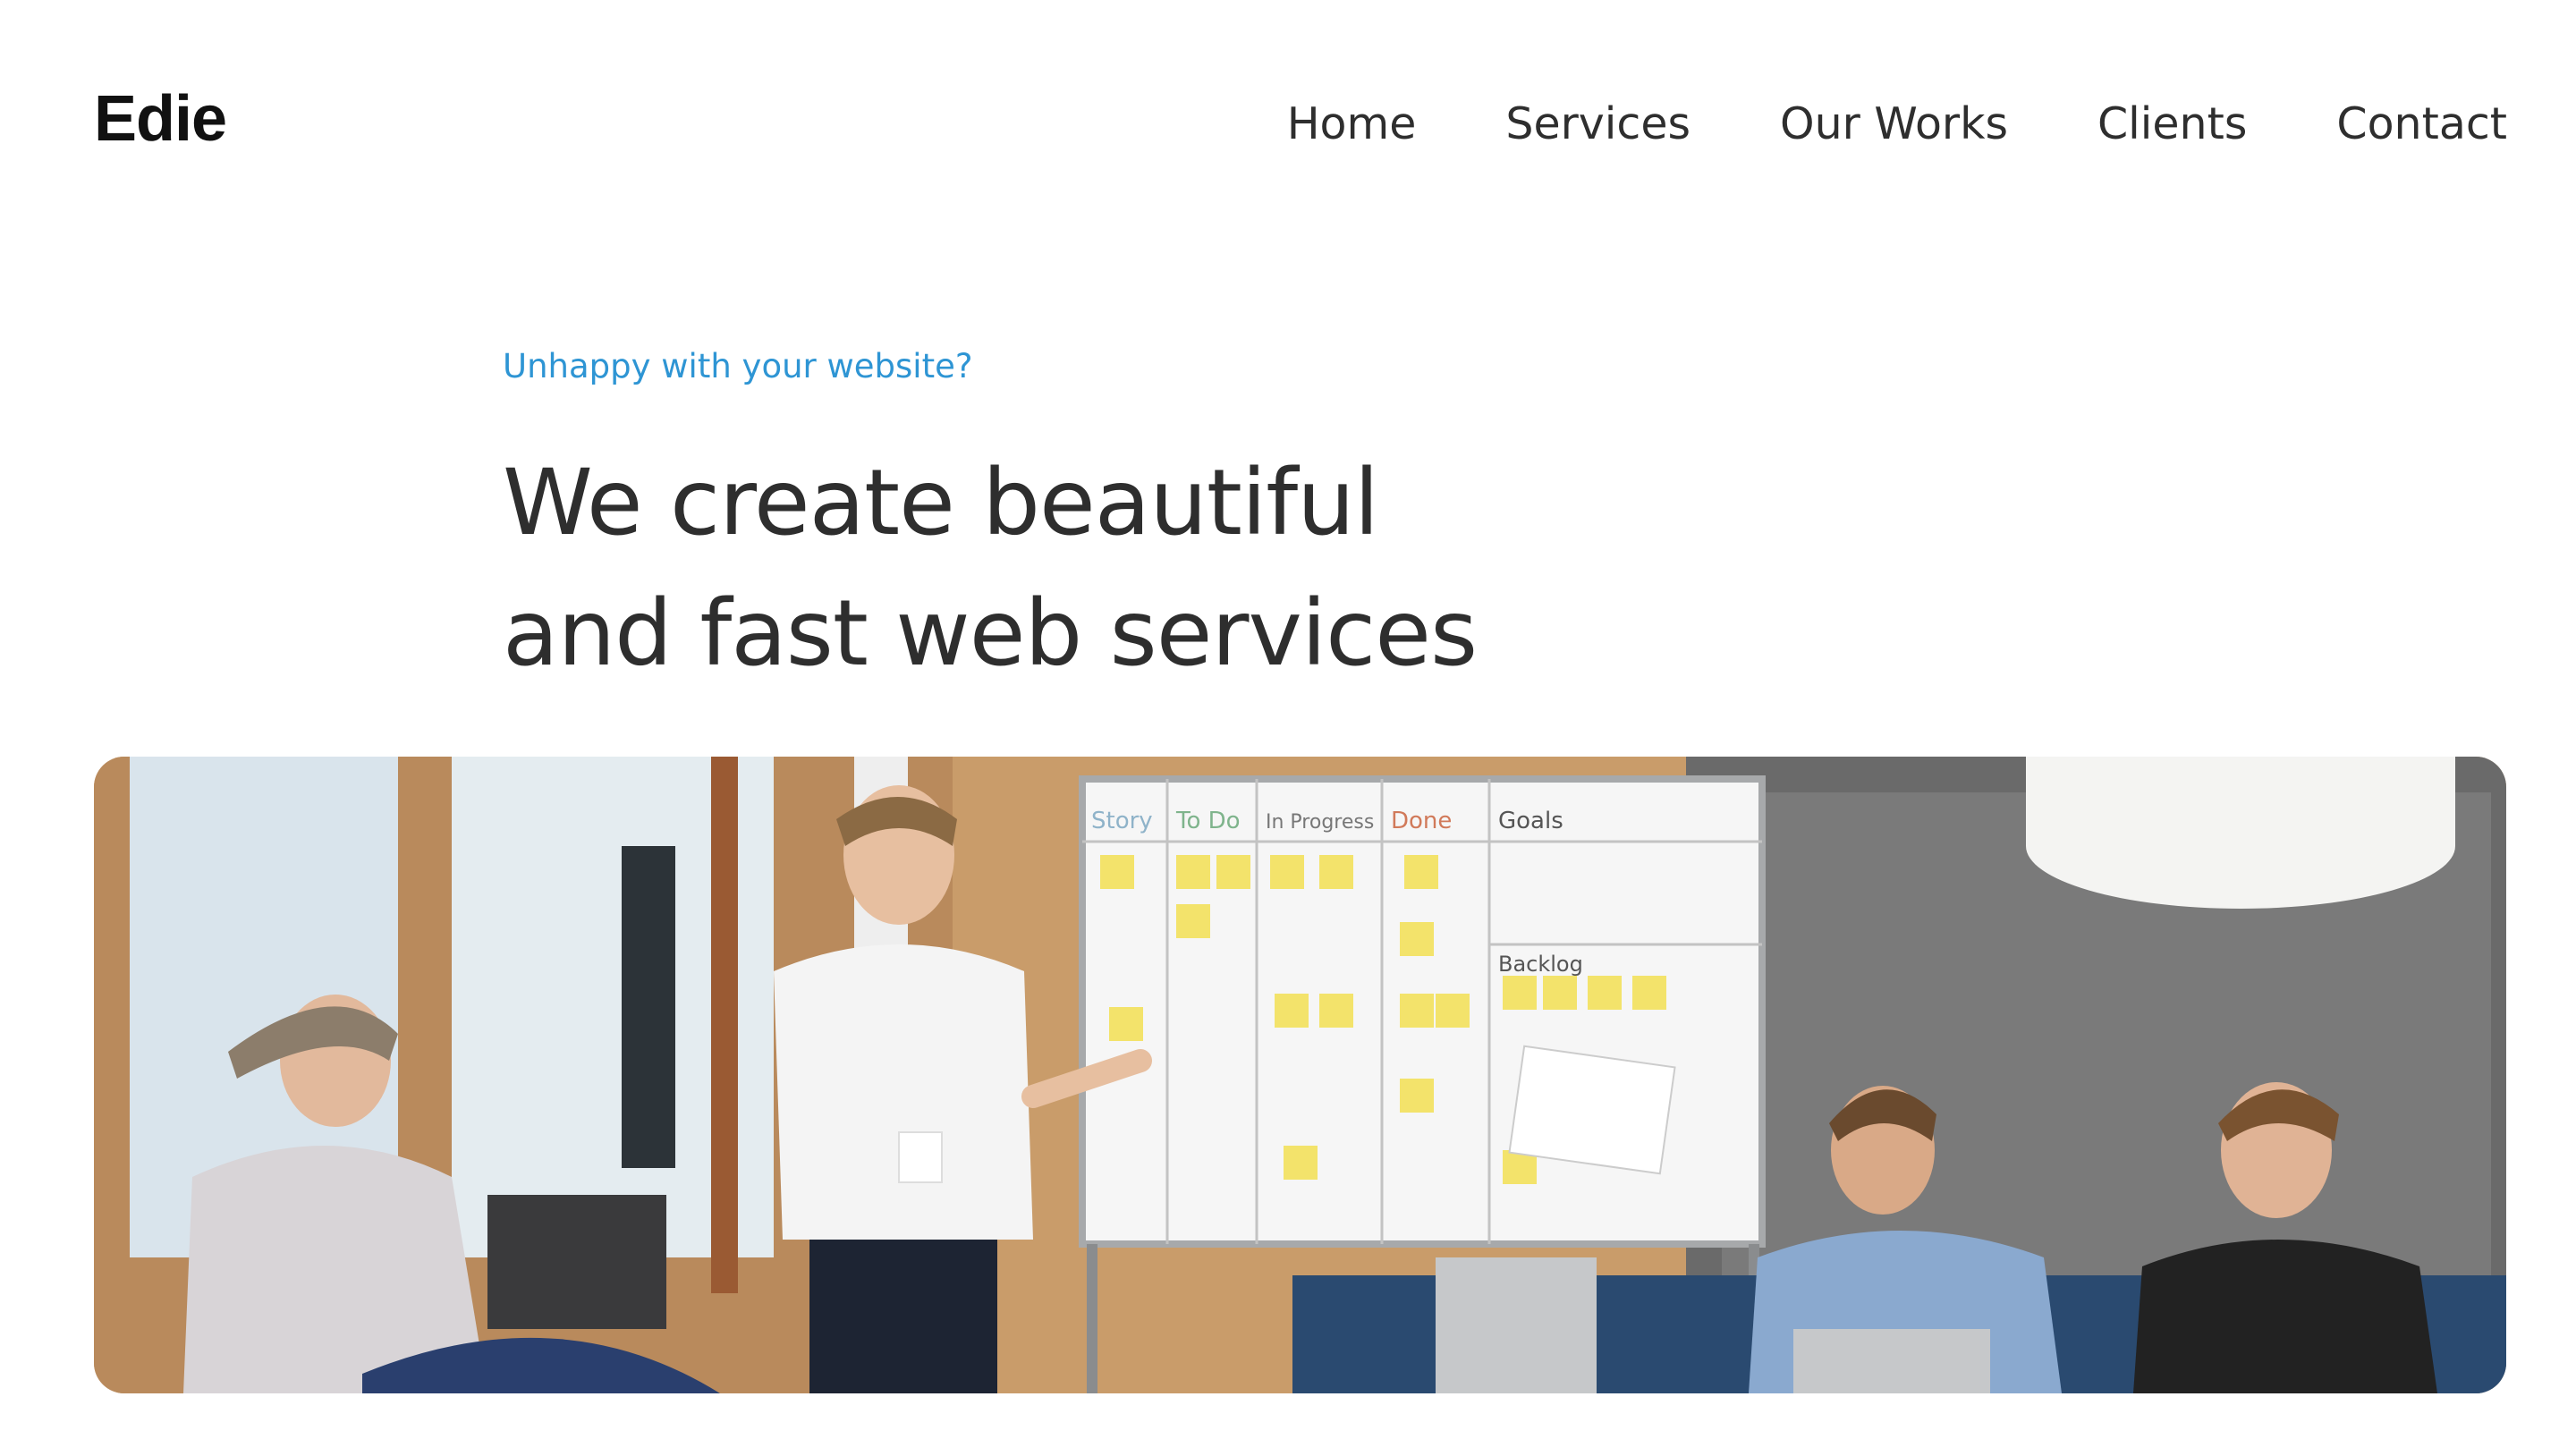  Describe the element at coordinates (738, 366) in the screenshot. I see `hero-eyebrow: Unhappy with your website?` at that location.